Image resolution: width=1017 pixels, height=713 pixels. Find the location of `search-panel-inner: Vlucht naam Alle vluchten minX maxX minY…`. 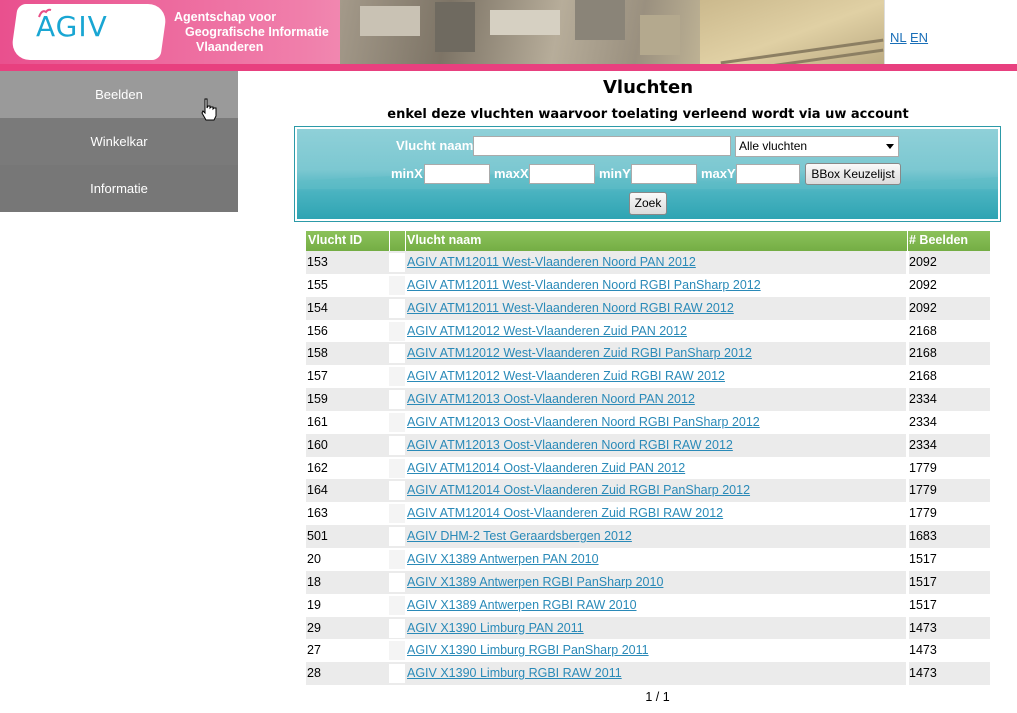

search-panel-inner: Vlucht naam Alle vluchten minX maxX minY… is located at coordinates (647, 174).